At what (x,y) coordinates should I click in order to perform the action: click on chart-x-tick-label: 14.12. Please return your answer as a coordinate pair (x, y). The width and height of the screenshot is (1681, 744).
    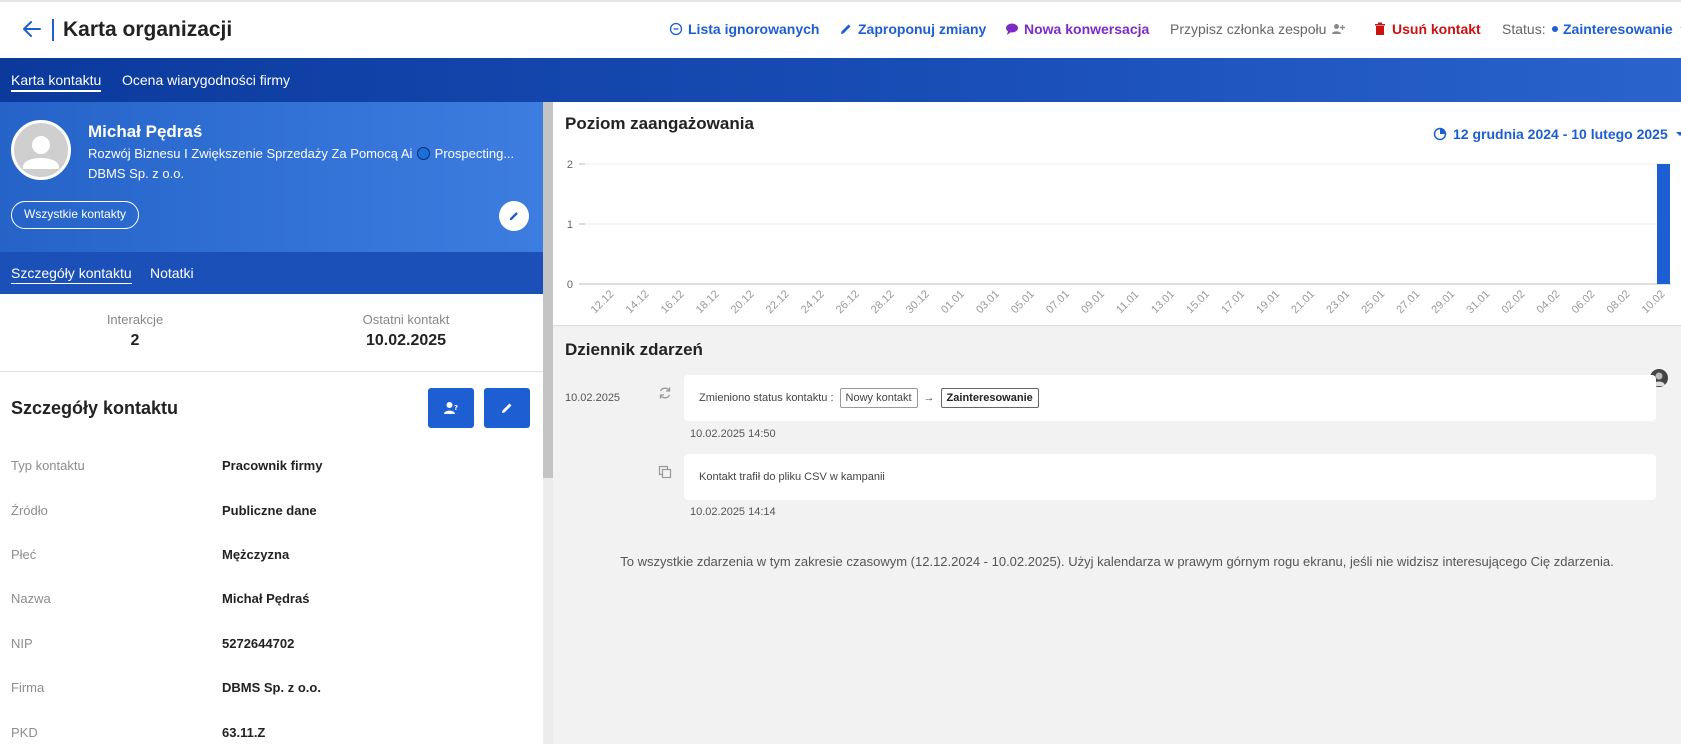
    Looking at the image, I should click on (638, 302).